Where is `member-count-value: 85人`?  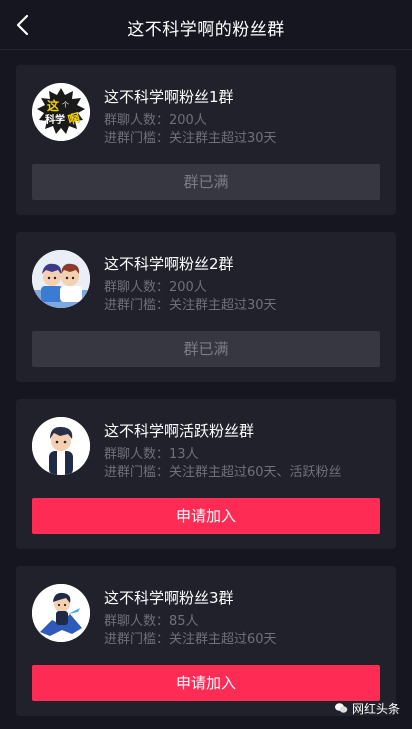 member-count-value: 85人 is located at coordinates (184, 621).